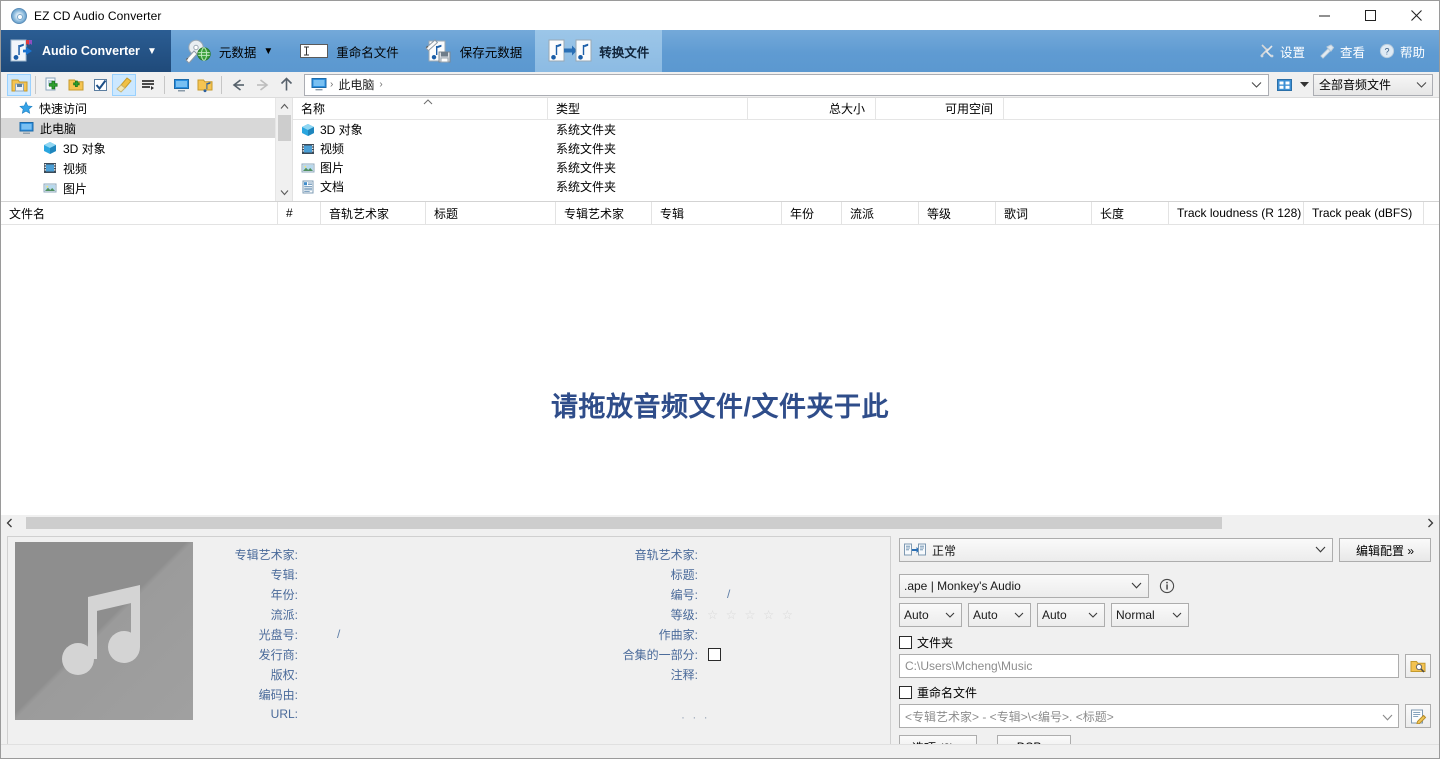  I want to click on part-of-compilation-checkbox, so click(714, 654).